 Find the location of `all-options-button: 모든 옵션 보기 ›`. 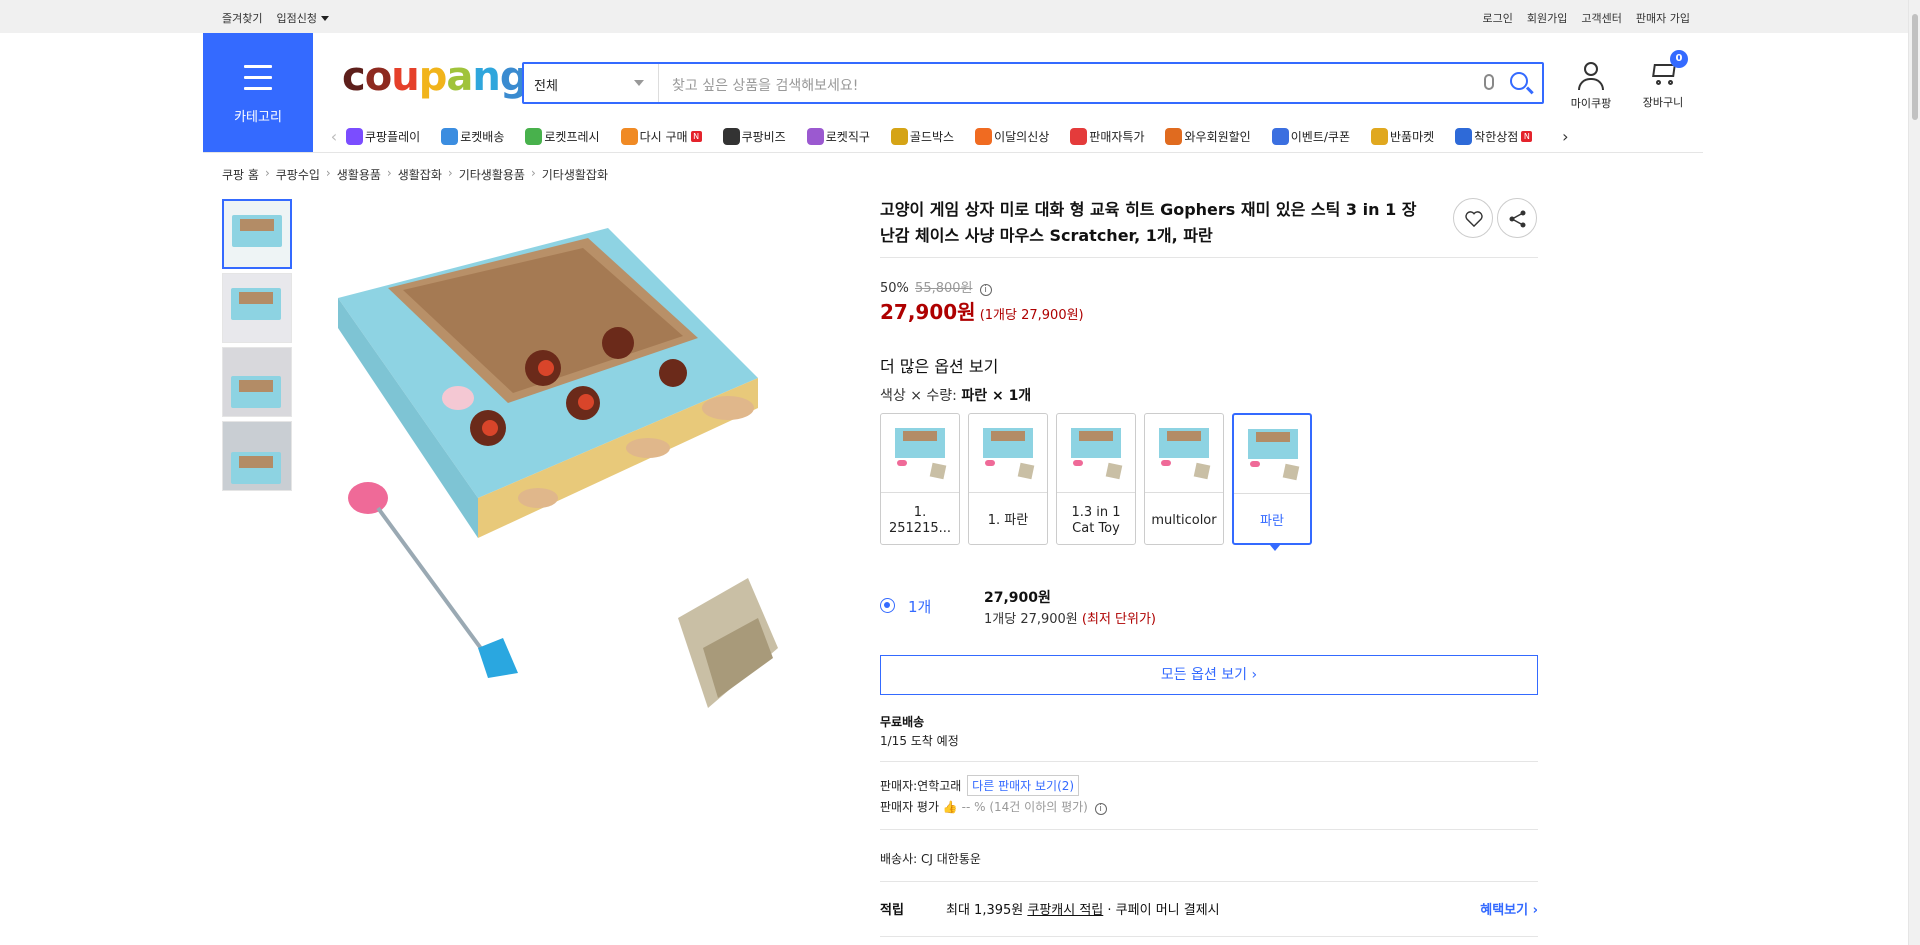

all-options-button: 모든 옵션 보기 › is located at coordinates (1209, 675).